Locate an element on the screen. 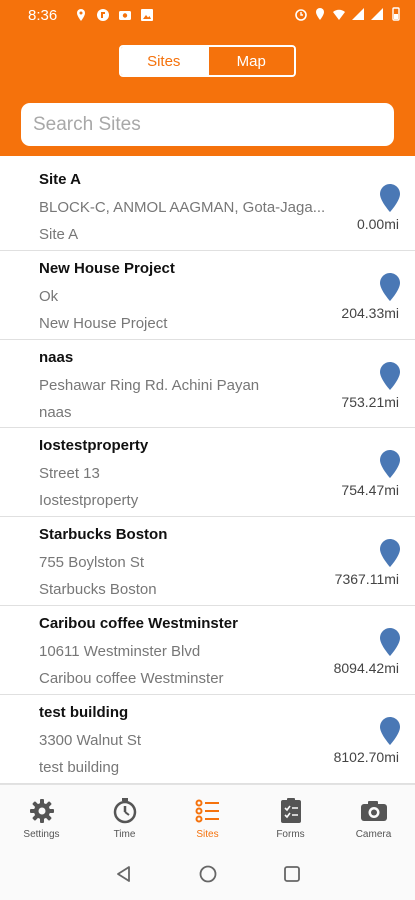 The height and width of the screenshot is (900, 415). site-name: New House Project is located at coordinates (107, 268).